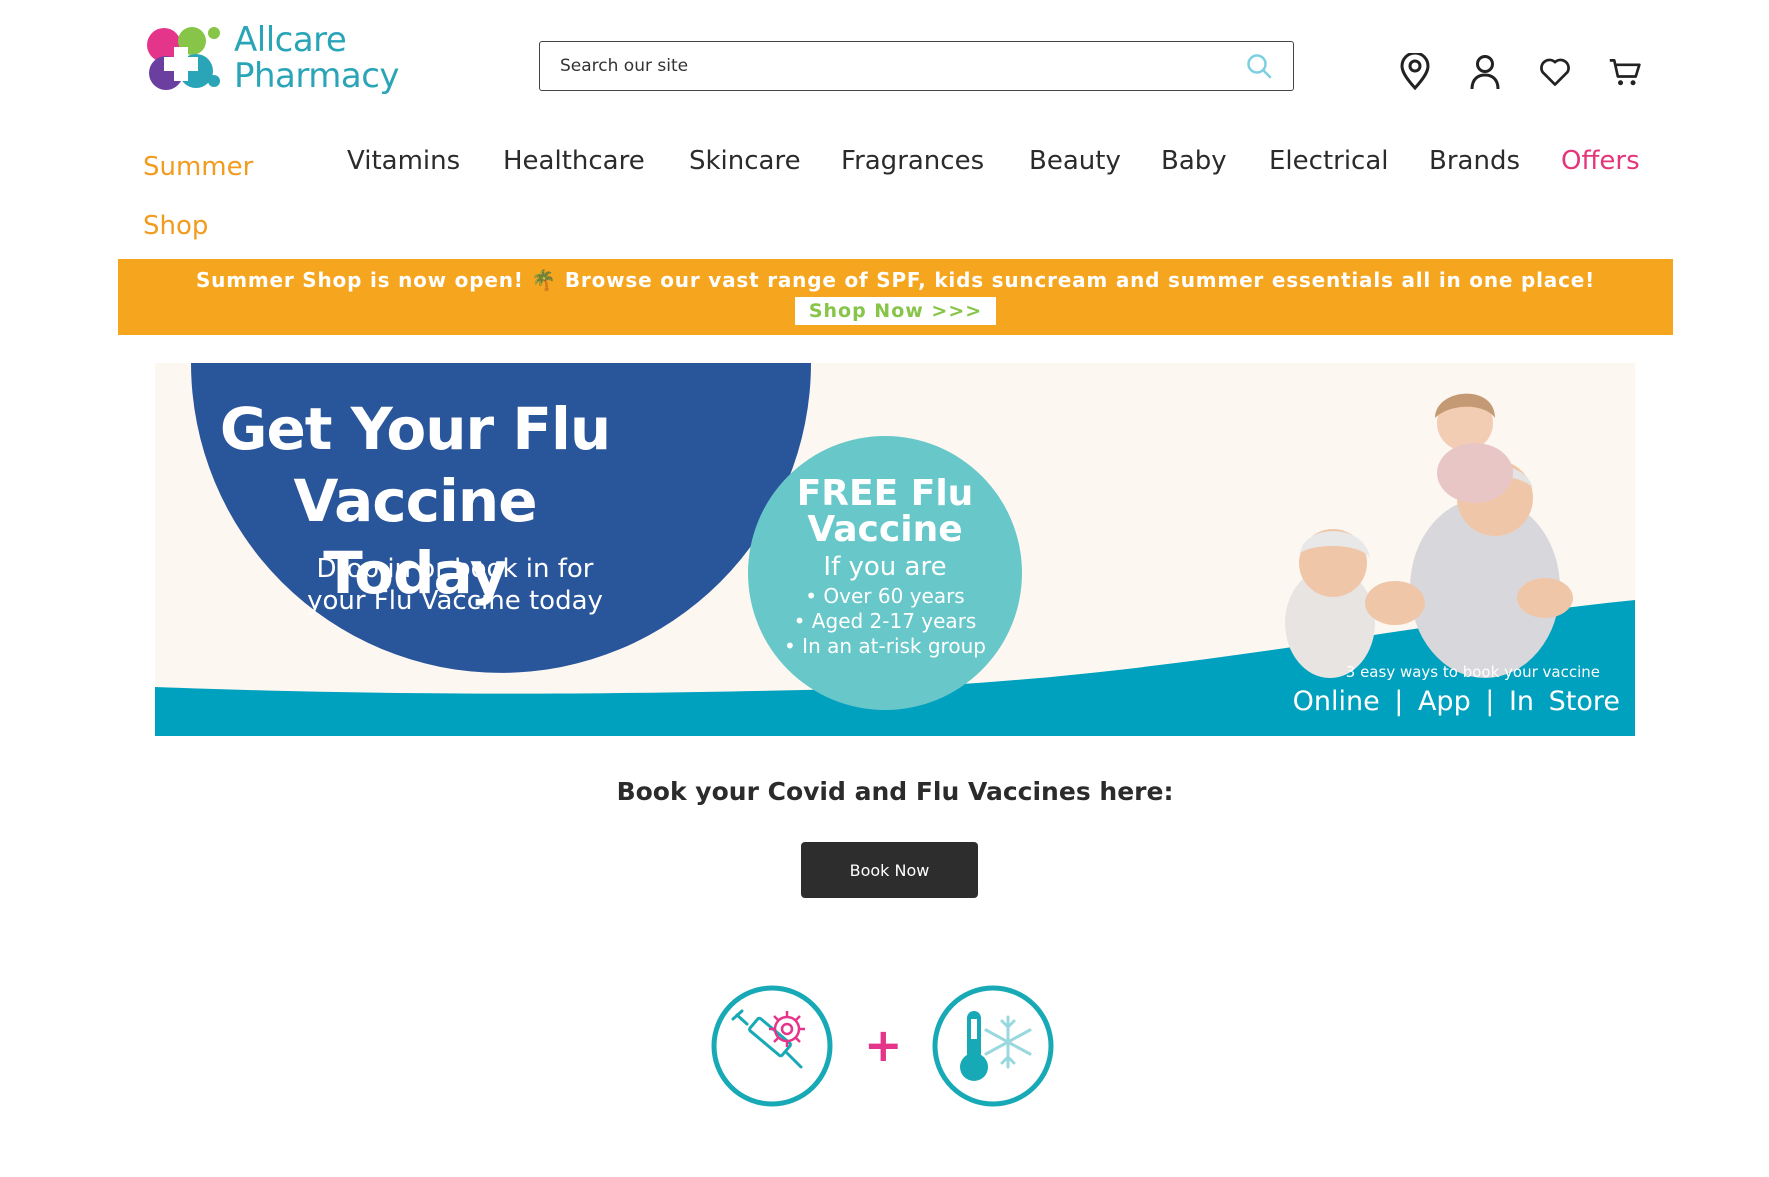 The width and height of the screenshot is (1769, 1177). I want to click on covid-syringe-icon, so click(772, 1046).